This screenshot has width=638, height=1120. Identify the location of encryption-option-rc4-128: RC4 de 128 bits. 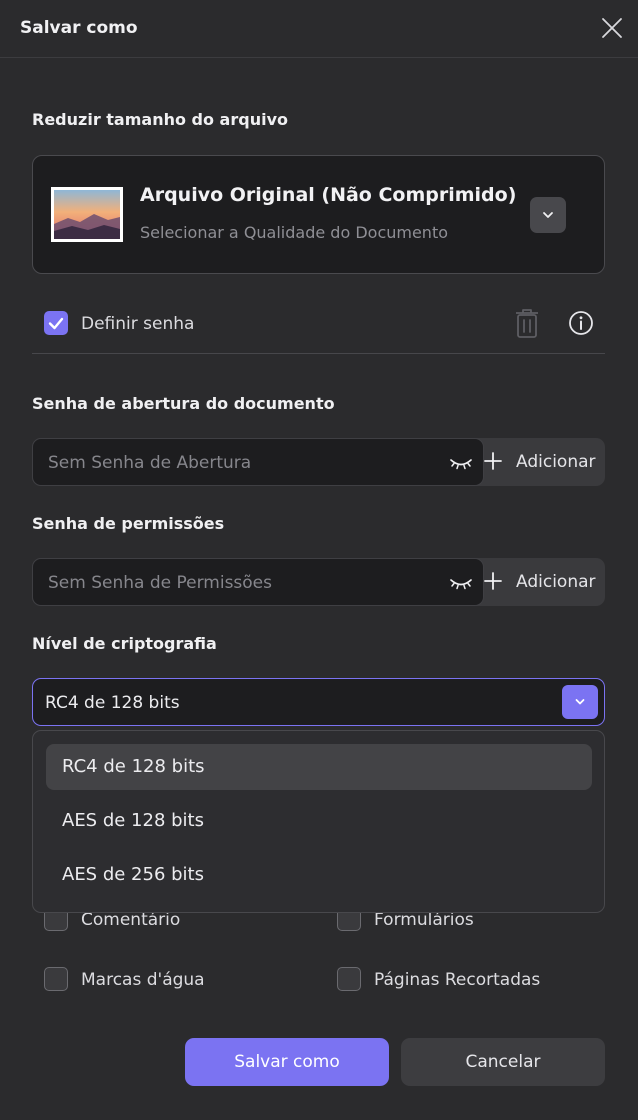
(319, 767).